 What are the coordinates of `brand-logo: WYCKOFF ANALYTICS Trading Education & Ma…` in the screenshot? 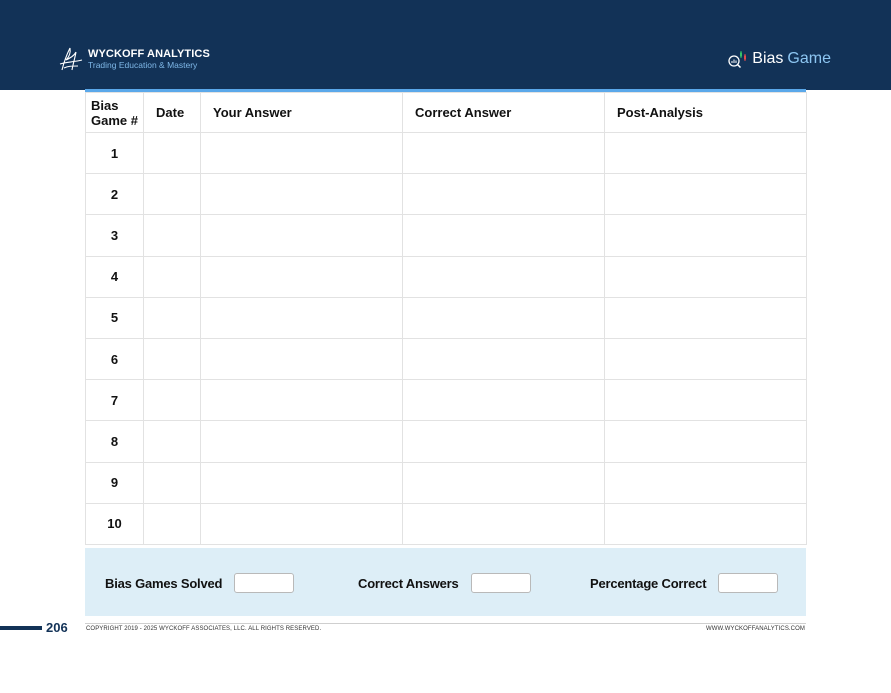 It's located at (134, 59).